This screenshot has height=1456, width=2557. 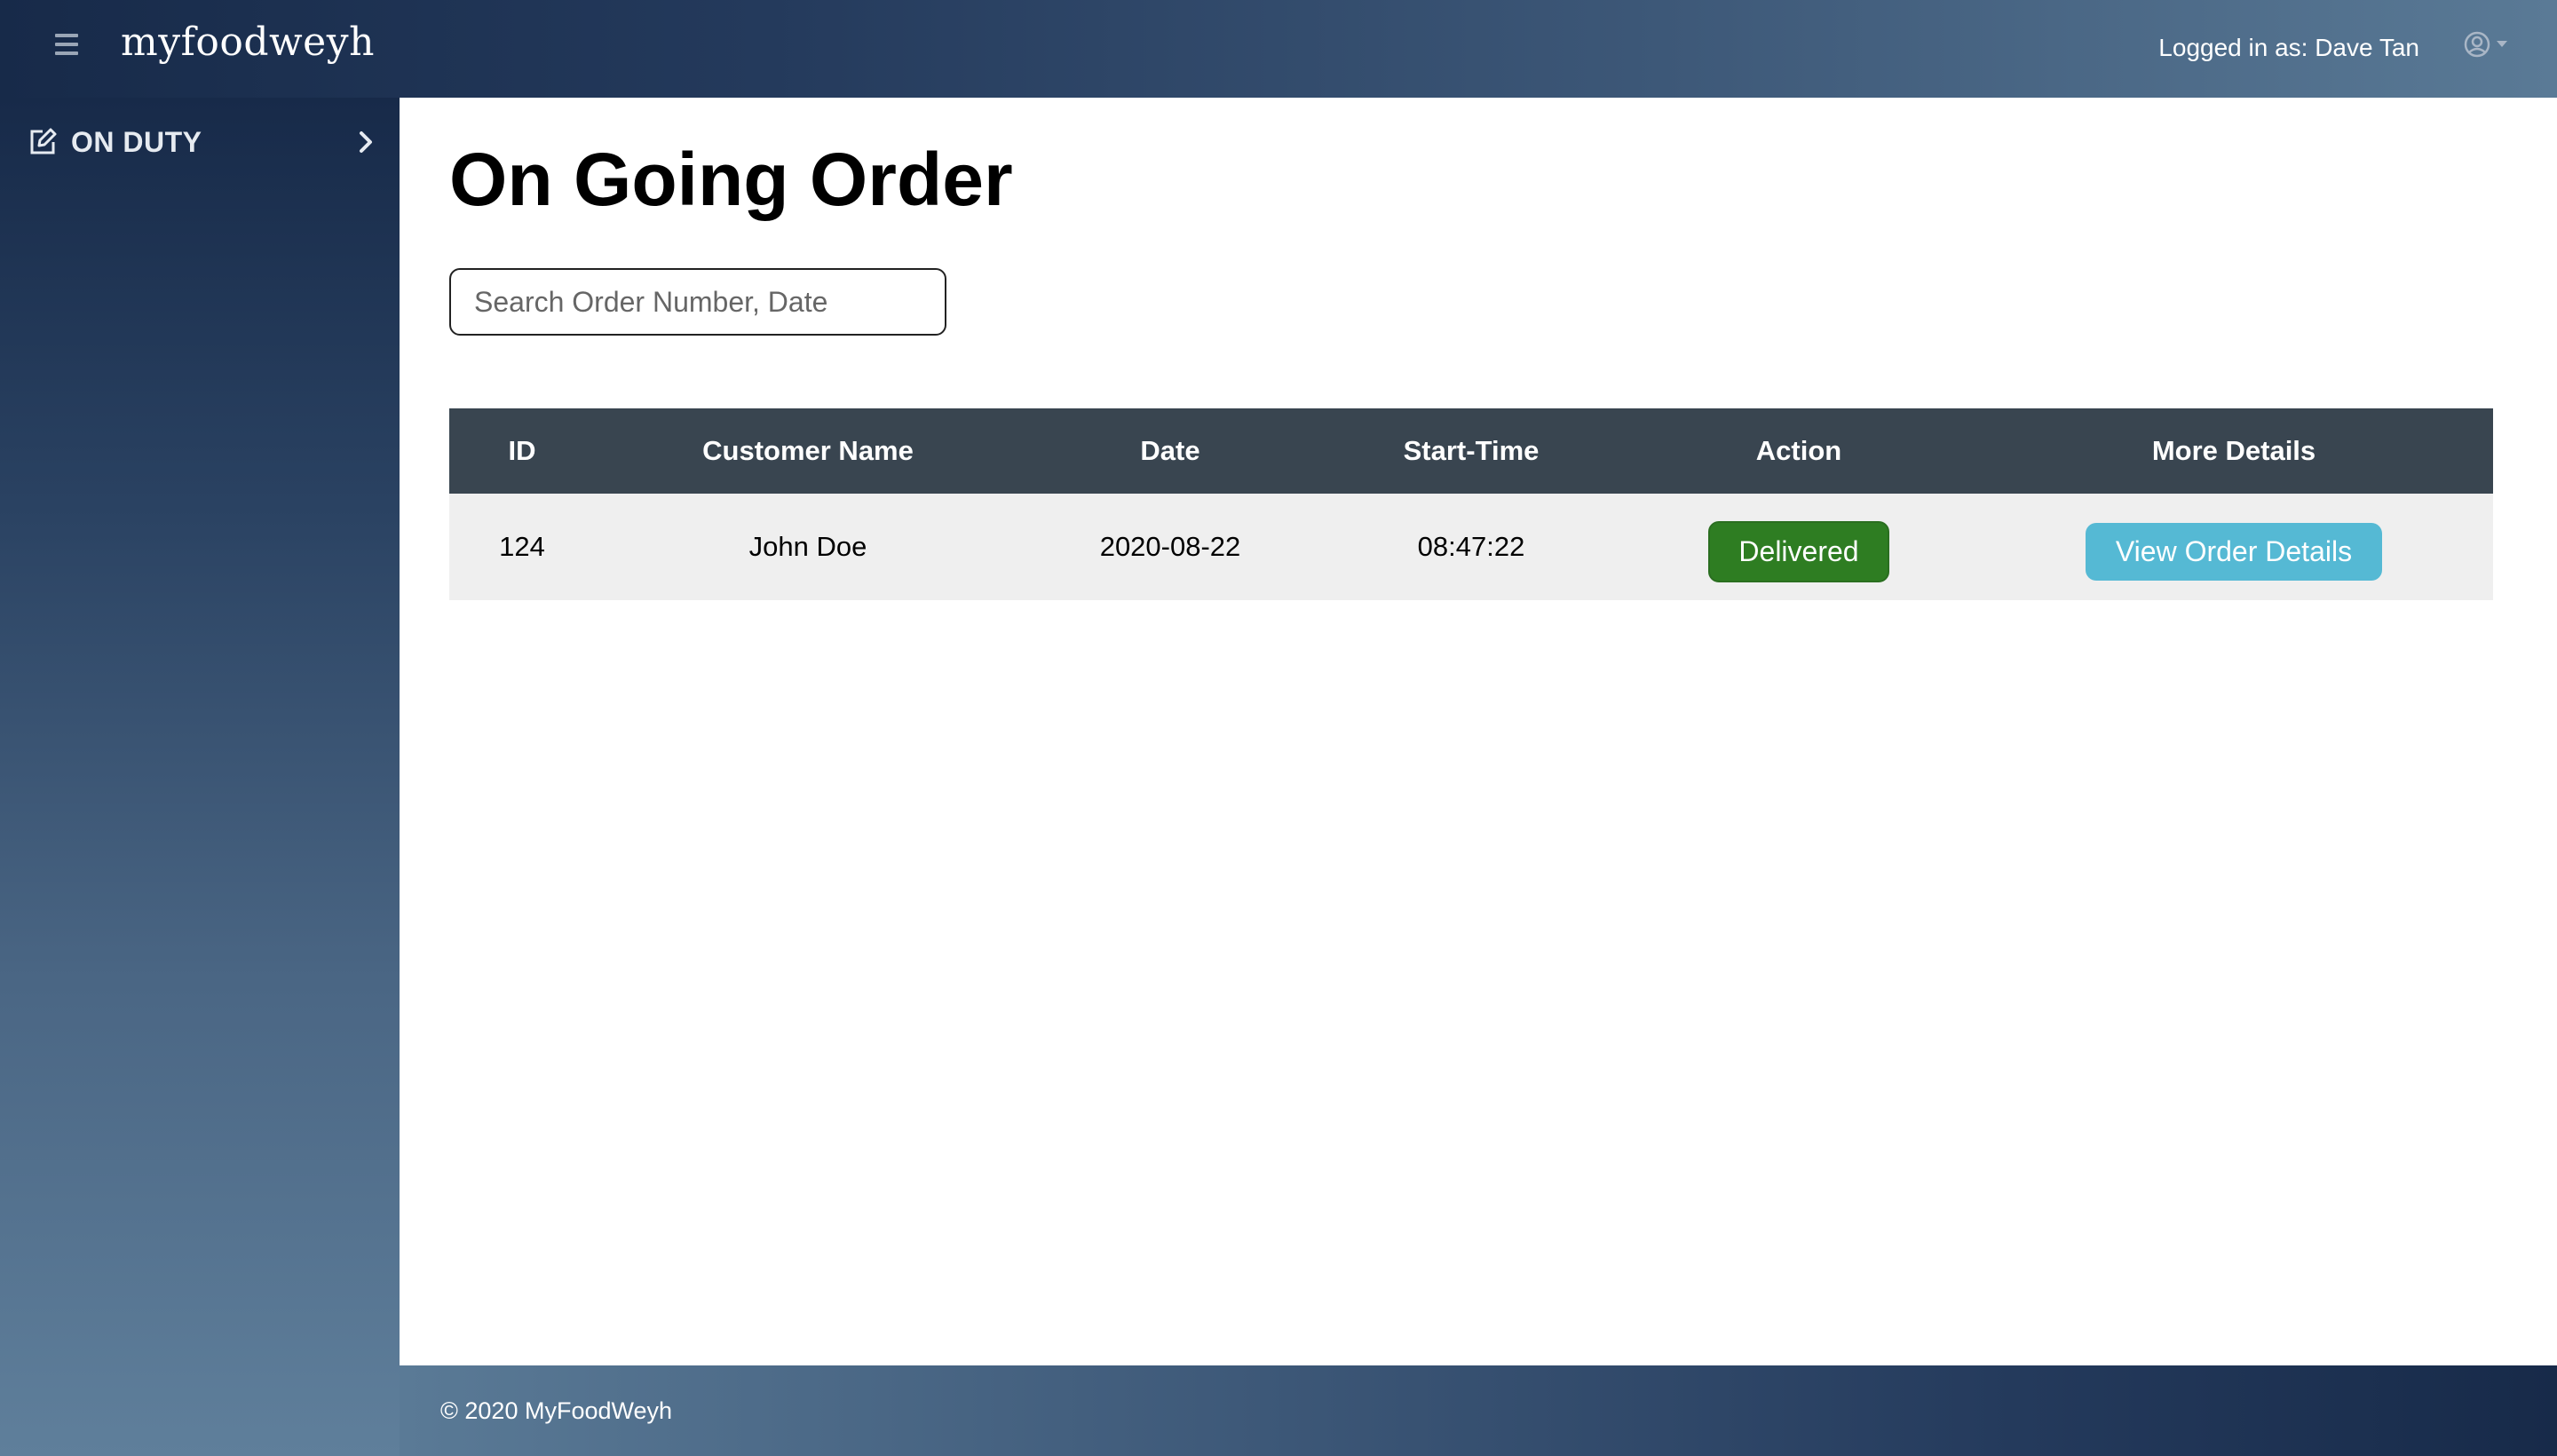 I want to click on cell-action: Delivered, so click(x=1799, y=547).